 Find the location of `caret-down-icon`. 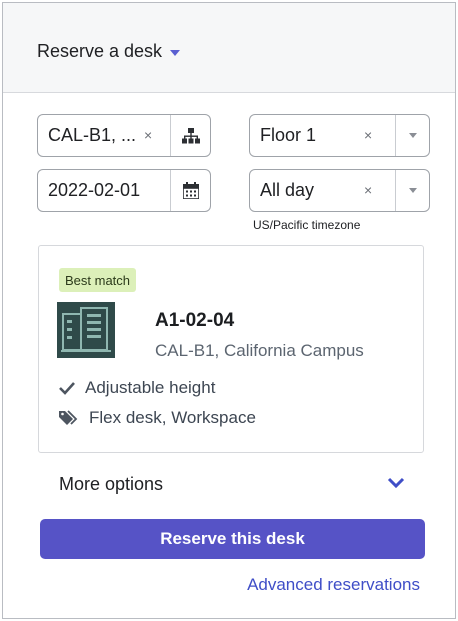

caret-down-icon is located at coordinates (175, 53).